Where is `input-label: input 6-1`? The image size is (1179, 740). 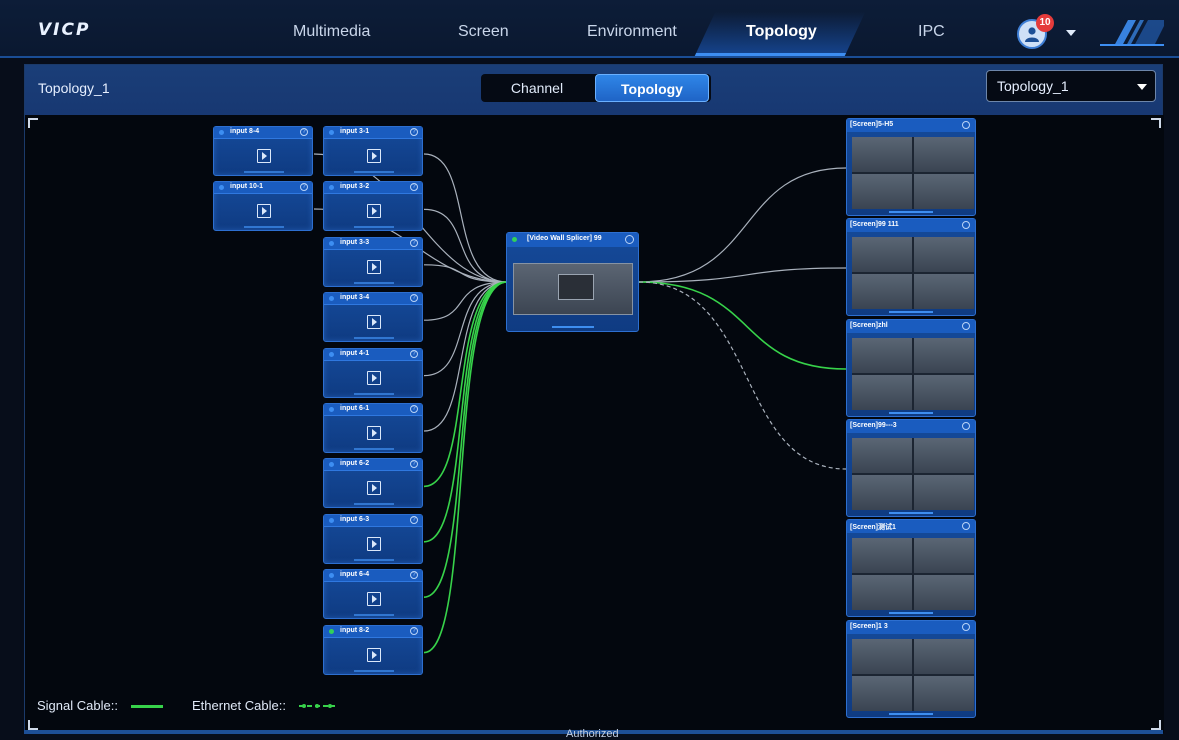
input-label: input 6-1 is located at coordinates (355, 408).